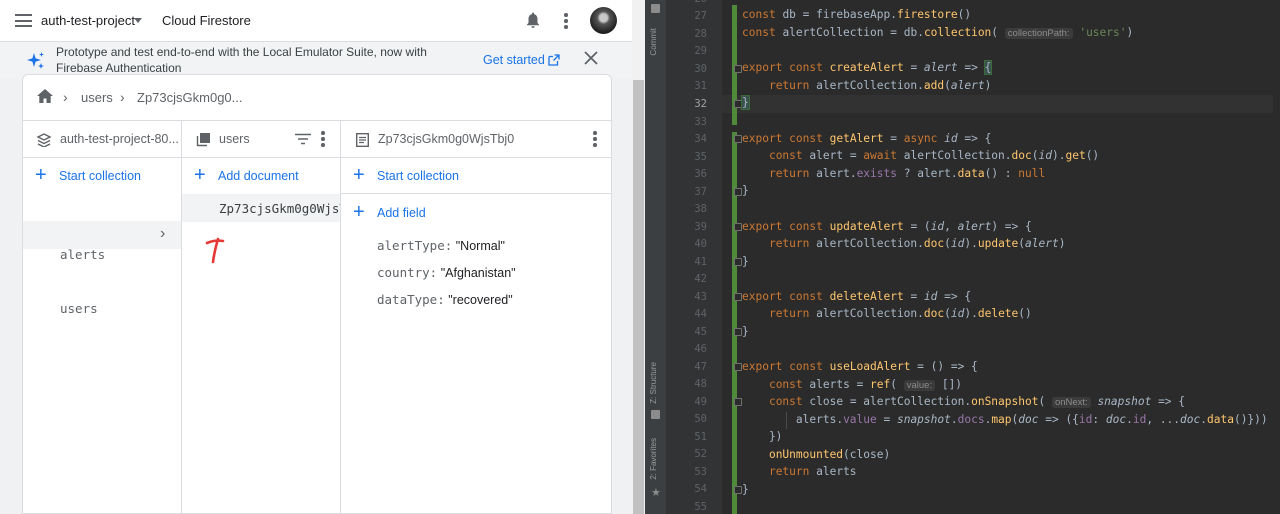 Image resolution: width=1280 pixels, height=514 pixels. What do you see at coordinates (407, 272) in the screenshot?
I see `field-key: country:` at bounding box center [407, 272].